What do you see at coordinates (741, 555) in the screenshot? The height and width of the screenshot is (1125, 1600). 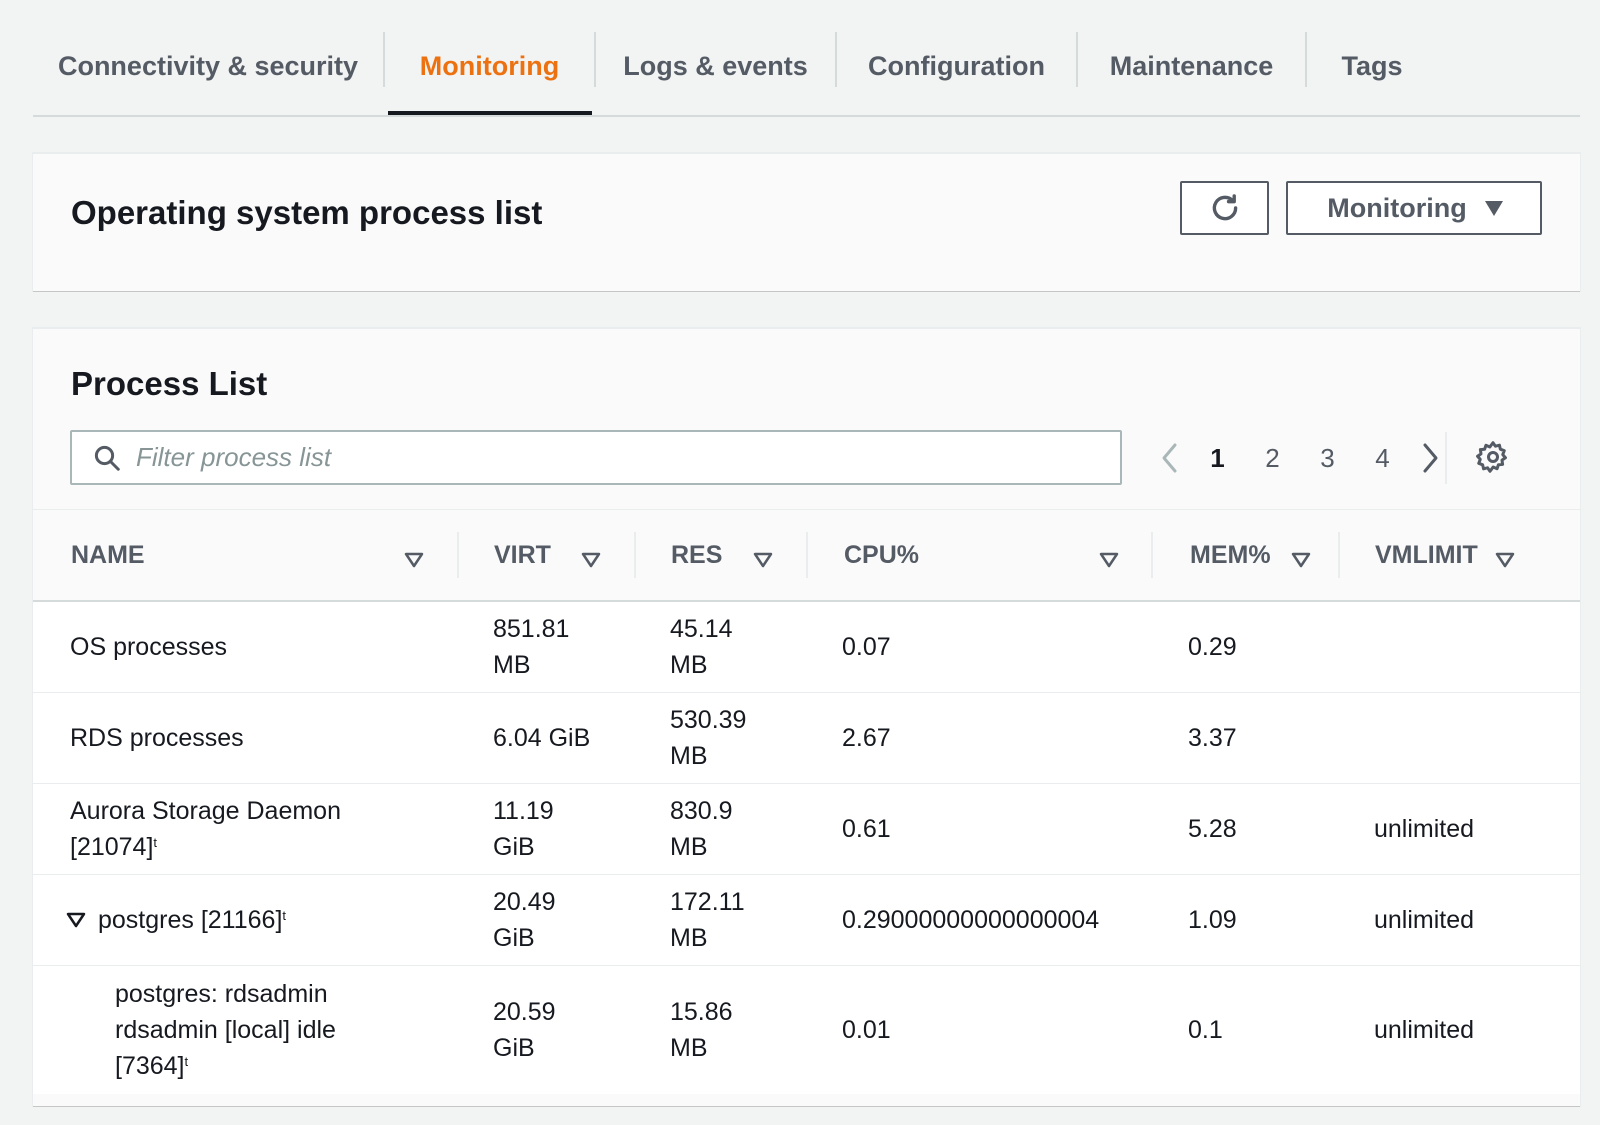 I see `column-header-res: RES` at bounding box center [741, 555].